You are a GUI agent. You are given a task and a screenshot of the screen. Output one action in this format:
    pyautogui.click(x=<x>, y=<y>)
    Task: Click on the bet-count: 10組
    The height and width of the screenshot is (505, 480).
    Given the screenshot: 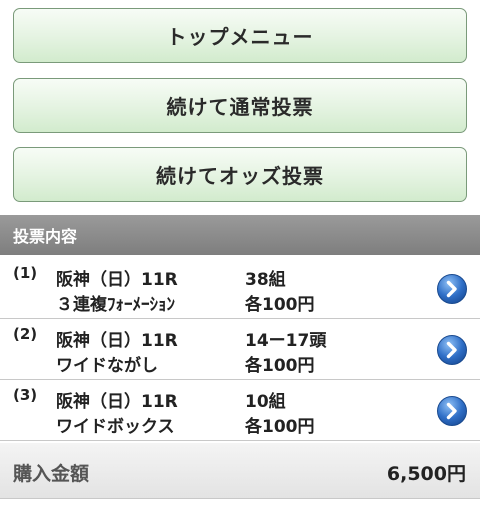 What is the action you would take?
    pyautogui.click(x=265, y=402)
    